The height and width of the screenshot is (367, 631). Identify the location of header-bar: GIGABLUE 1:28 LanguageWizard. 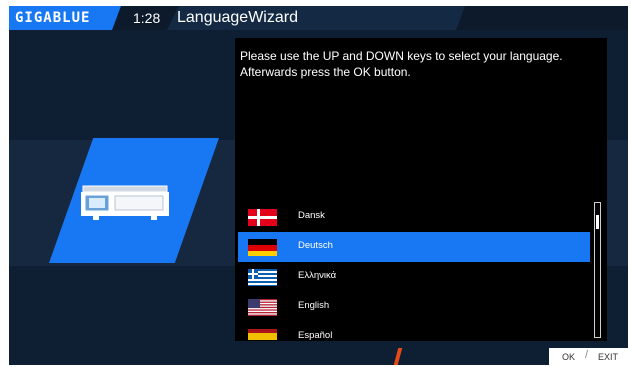
(318, 18).